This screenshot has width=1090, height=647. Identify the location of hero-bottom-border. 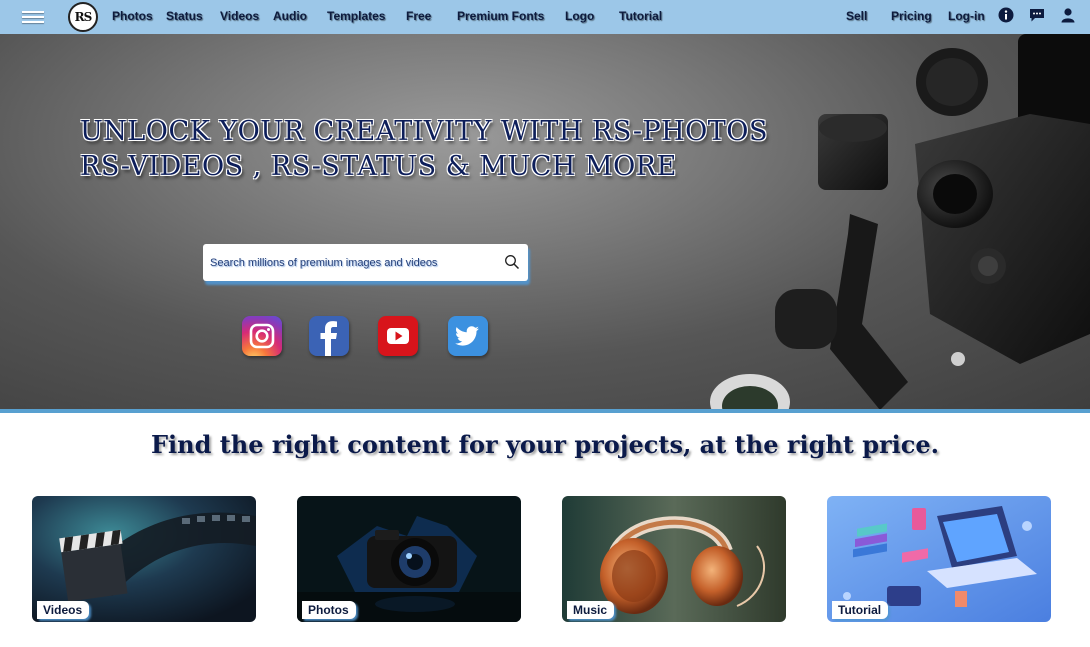
(545, 411).